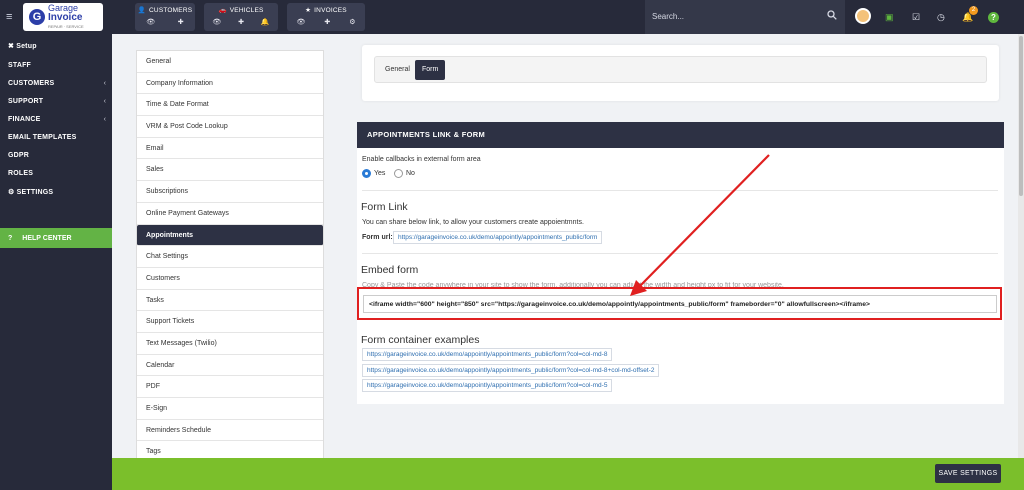  What do you see at coordinates (832, 15) in the screenshot?
I see `search-icon` at bounding box center [832, 15].